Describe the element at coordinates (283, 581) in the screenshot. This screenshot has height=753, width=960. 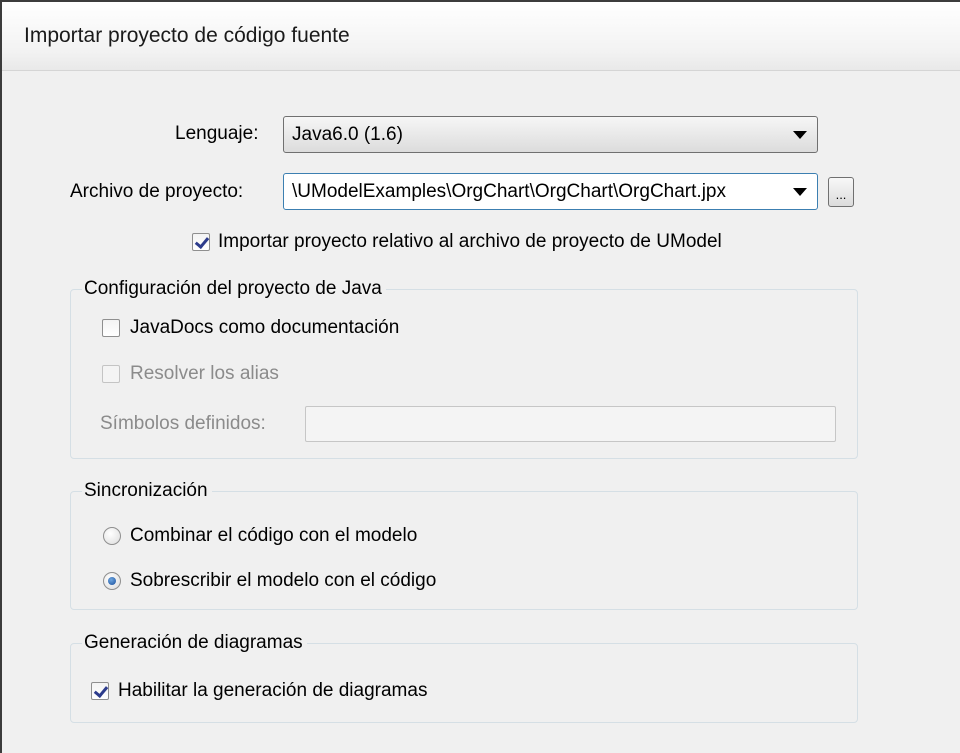
I see `overwrite-label: Sobrescribir el modelo con el código` at that location.